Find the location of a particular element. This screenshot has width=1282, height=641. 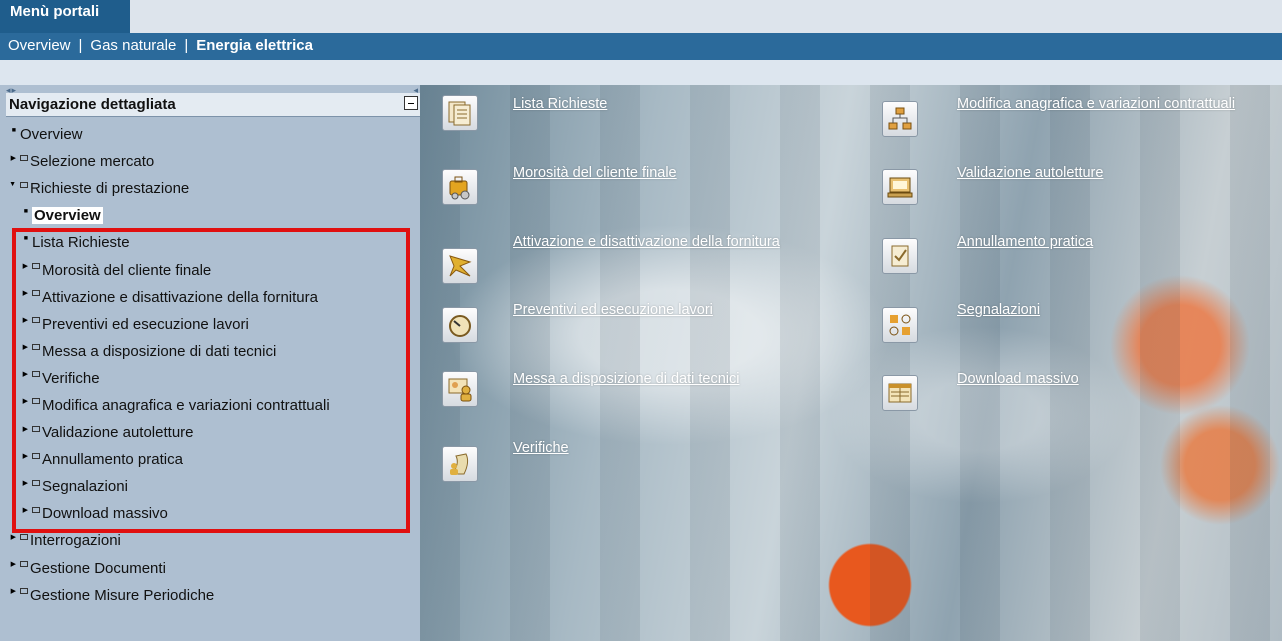

tree-item-preventivi: ▶ Preventivi ed esecuzione lavori is located at coordinates (210, 324).